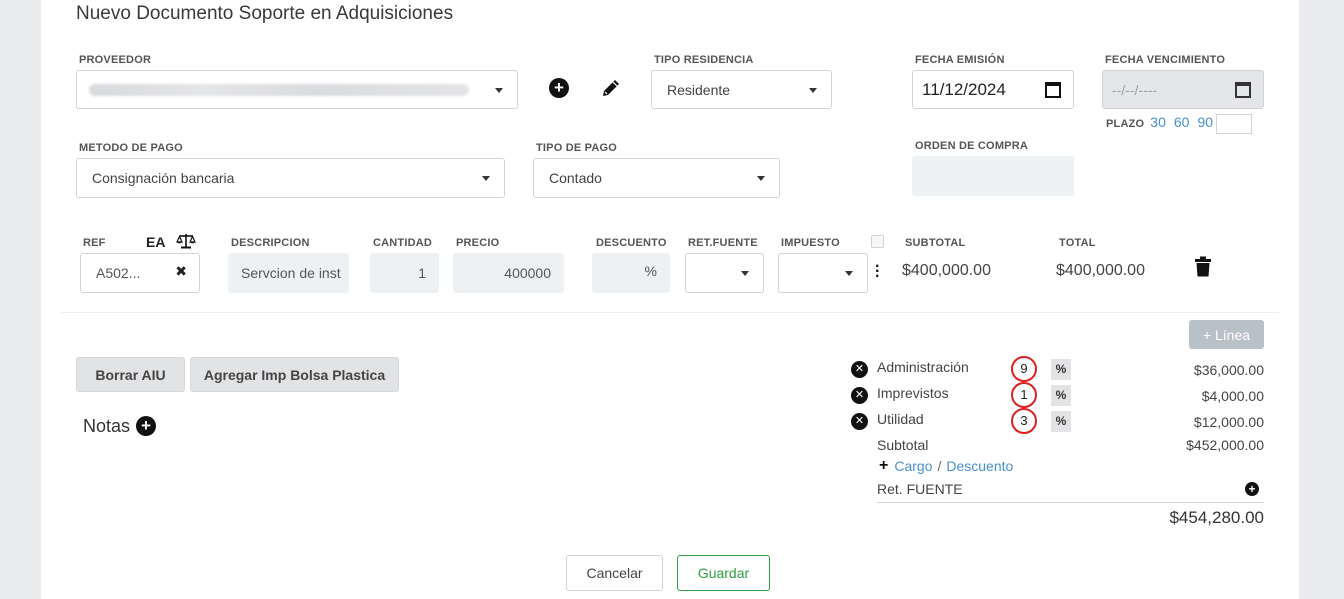 This screenshot has width=1344, height=599. Describe the element at coordinates (979, 466) in the screenshot. I see `descuento-link: Descuento` at that location.